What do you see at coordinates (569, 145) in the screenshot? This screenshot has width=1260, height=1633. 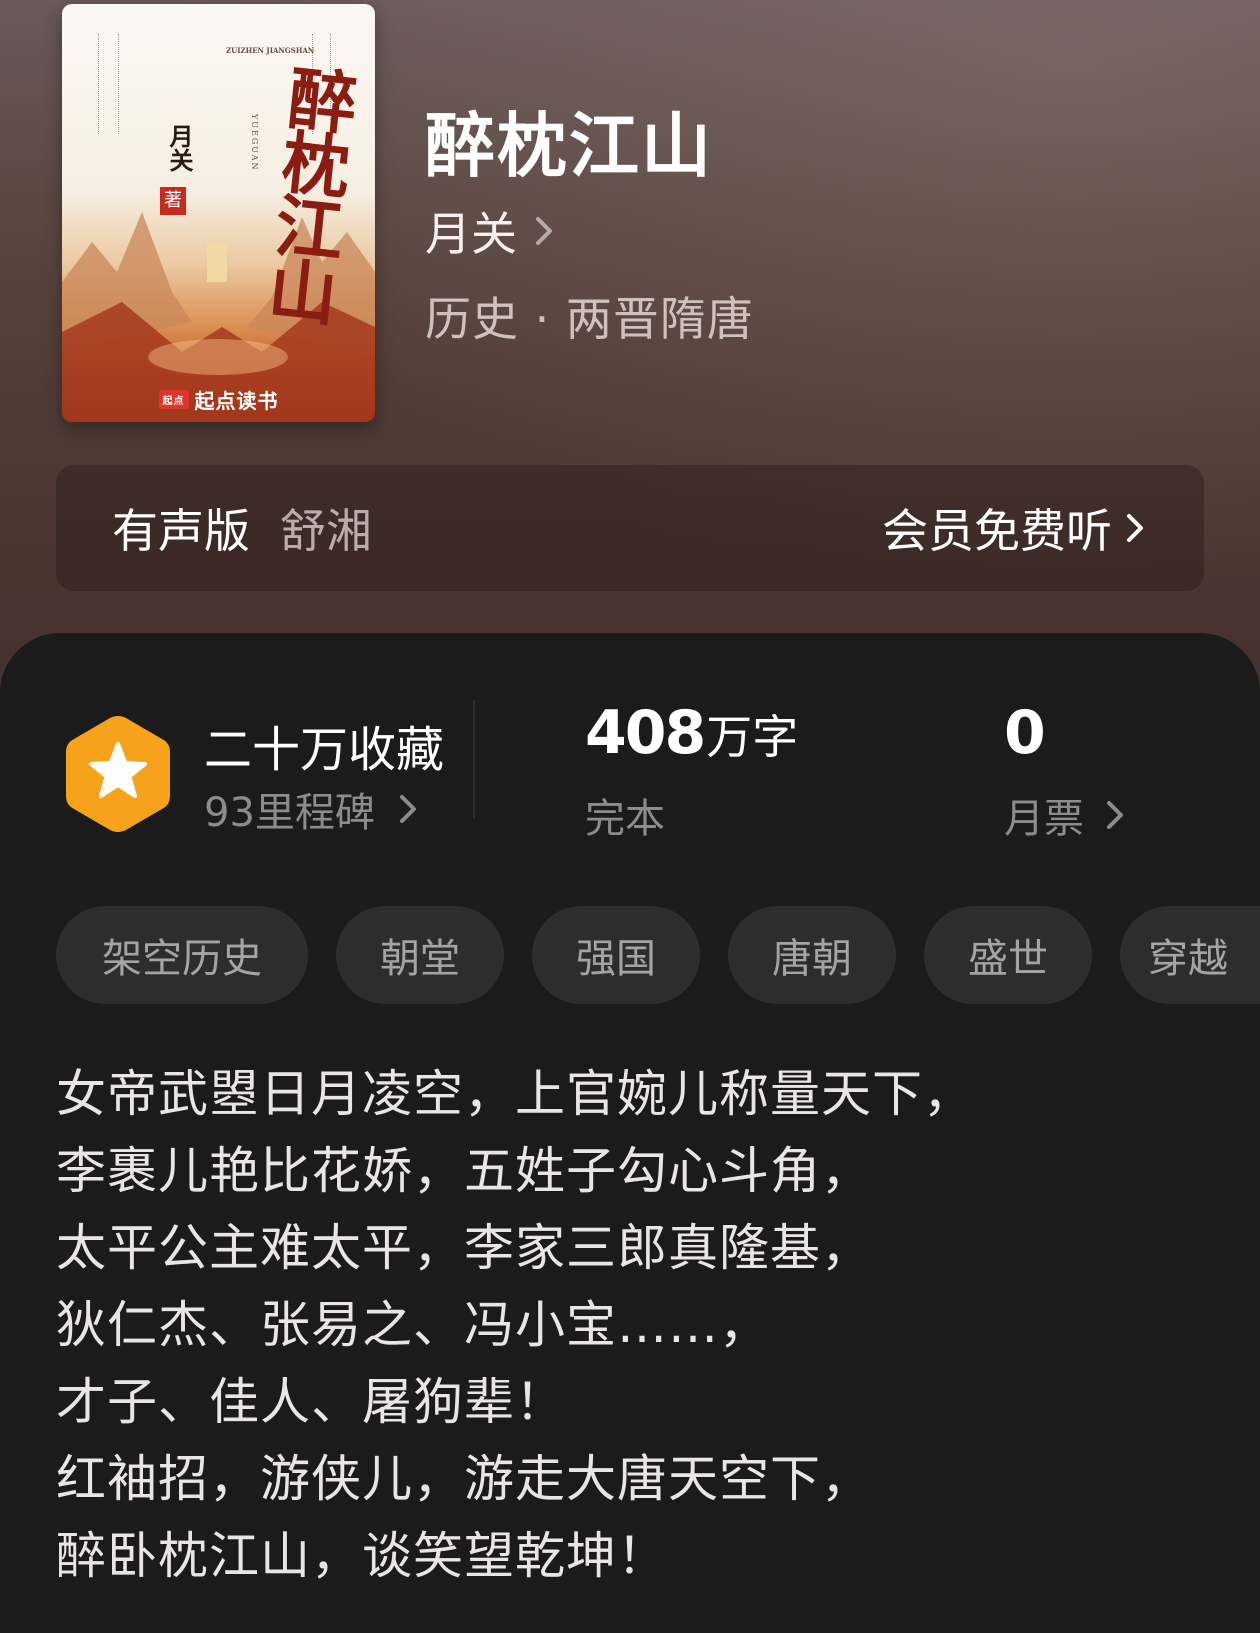 I see `book-title: 醉枕江山` at bounding box center [569, 145].